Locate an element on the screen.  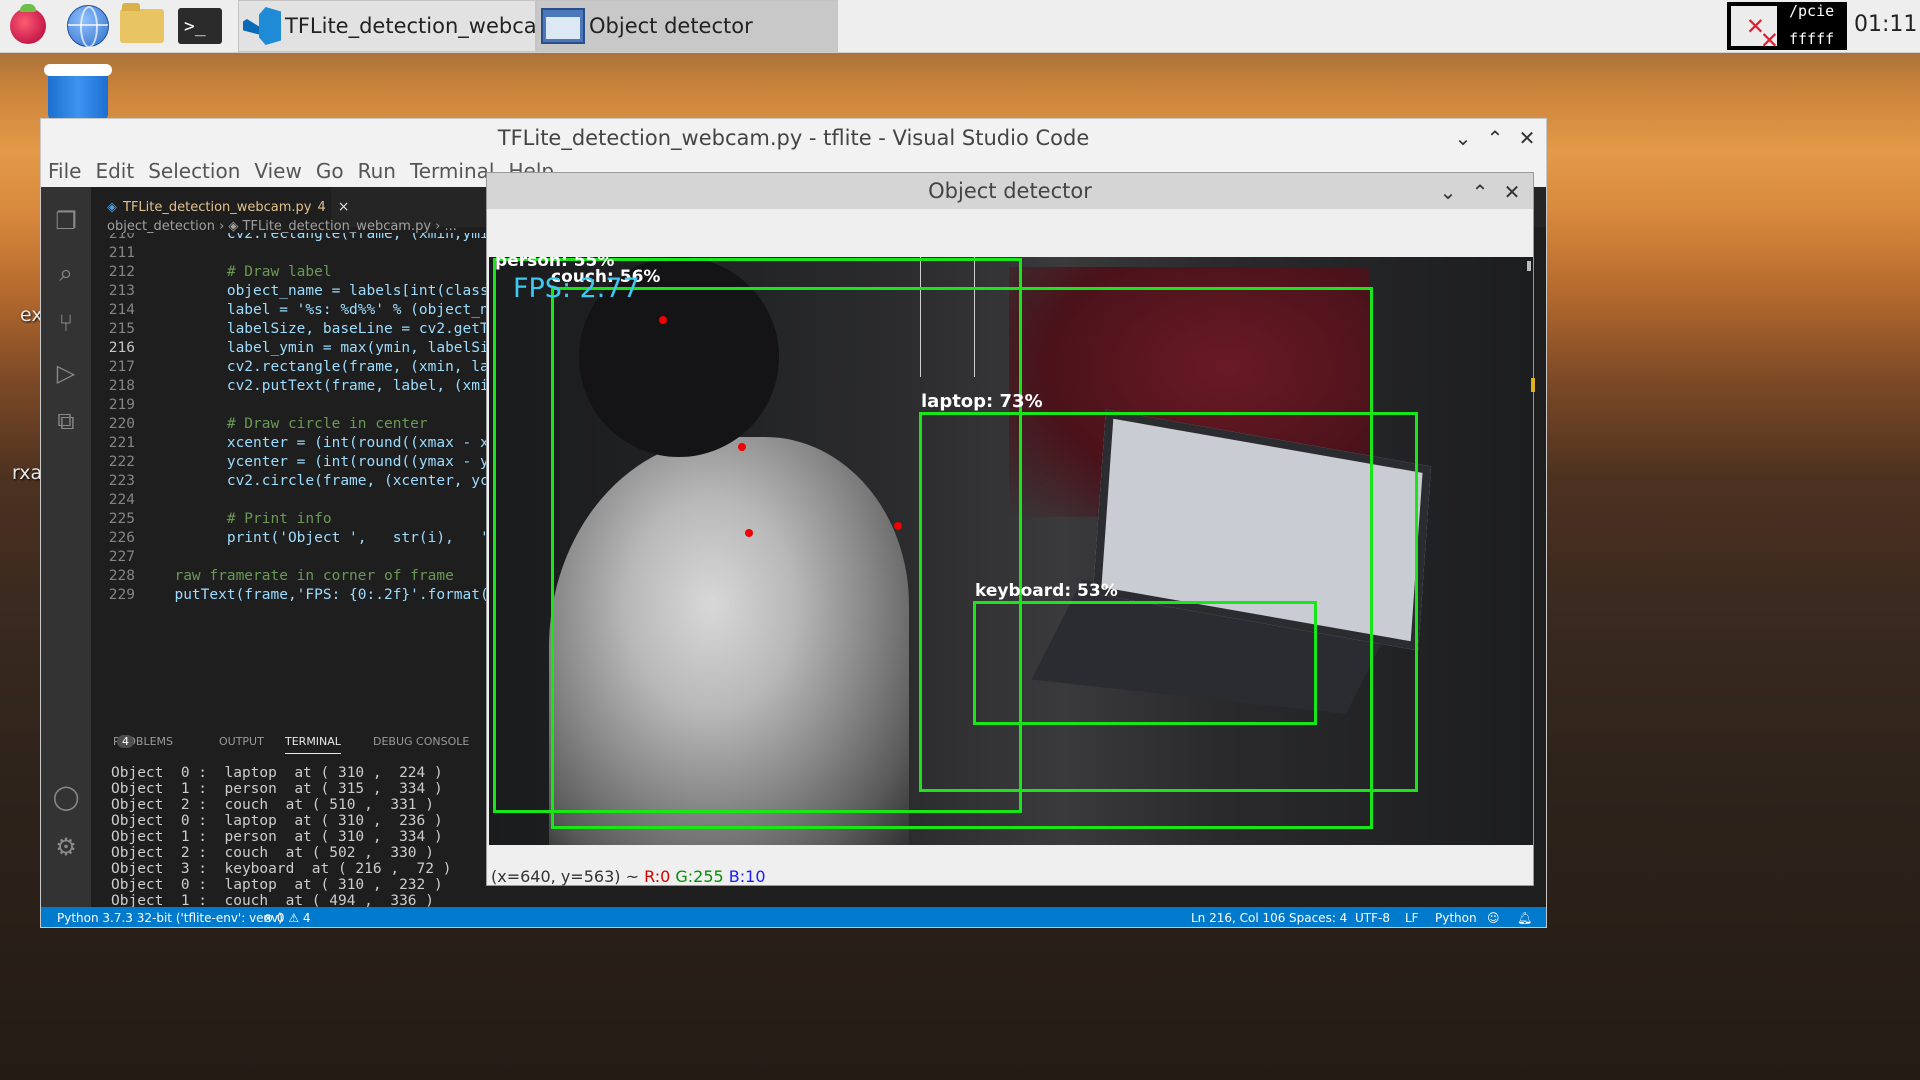
code-text: # Draw circle in center is located at coordinates (292, 424).